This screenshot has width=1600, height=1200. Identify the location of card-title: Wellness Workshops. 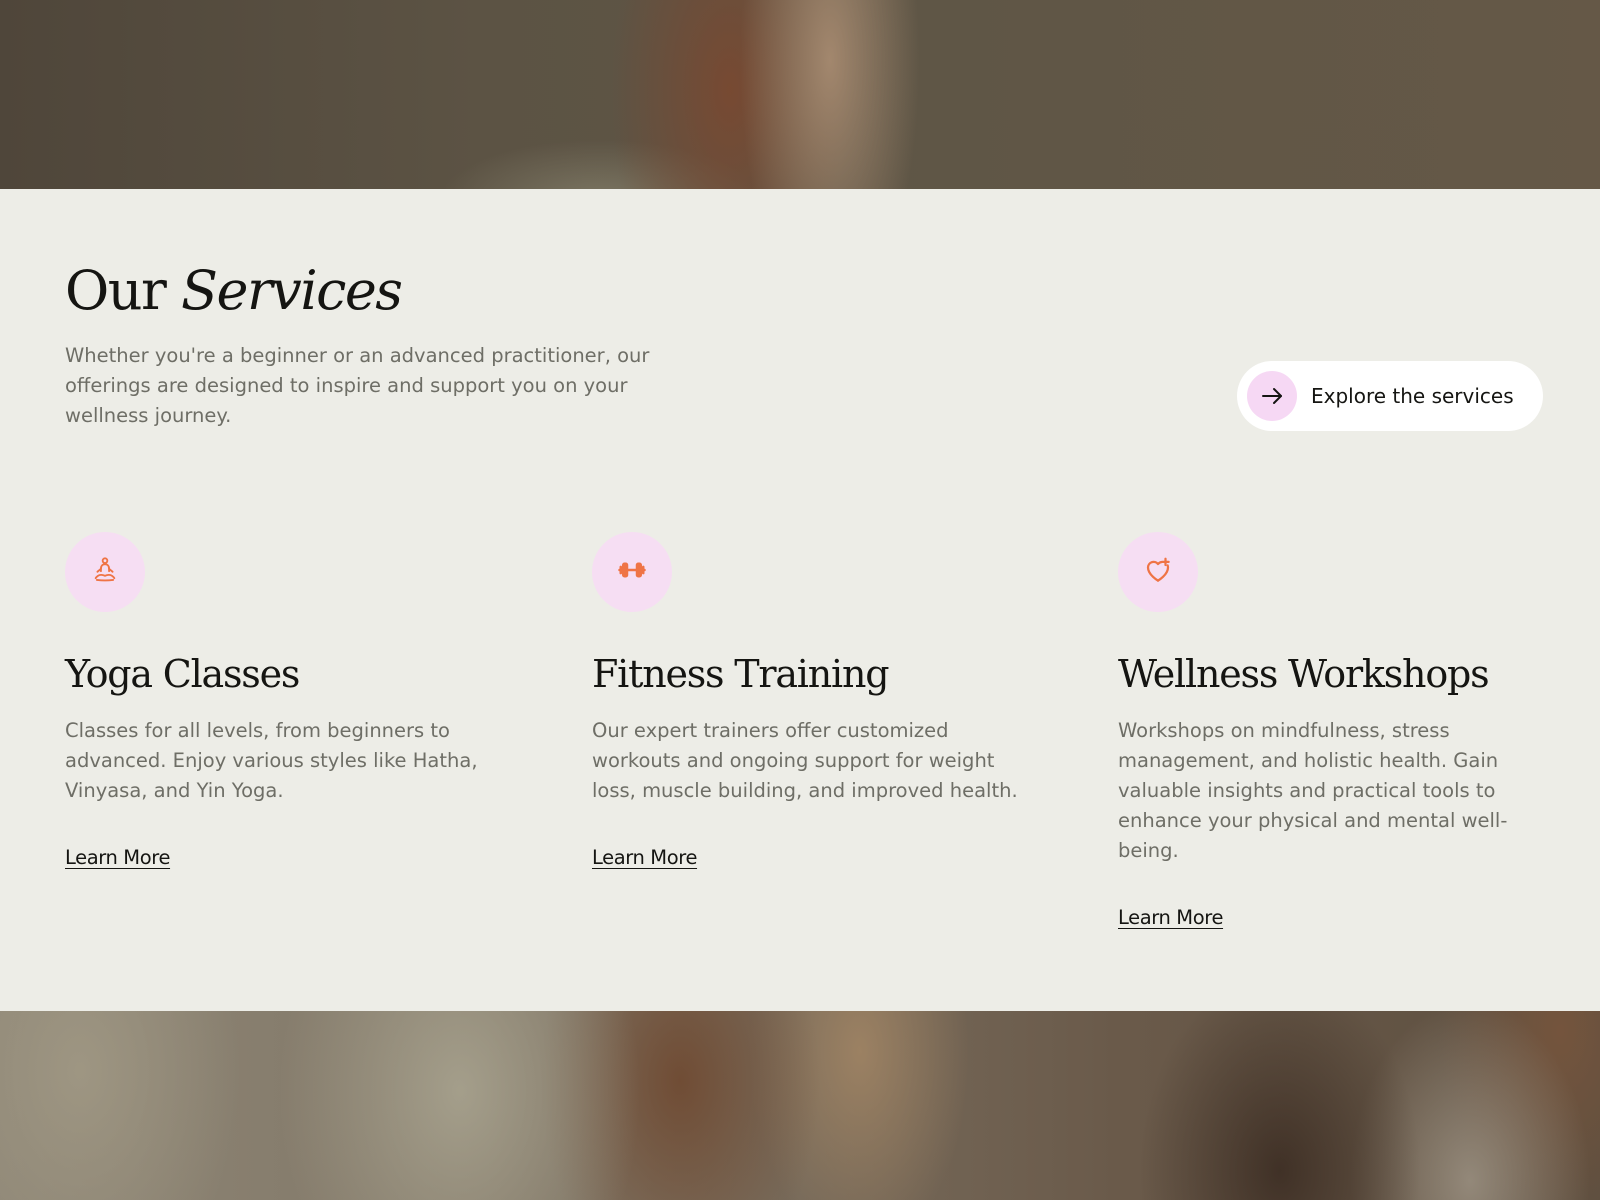
(1304, 674).